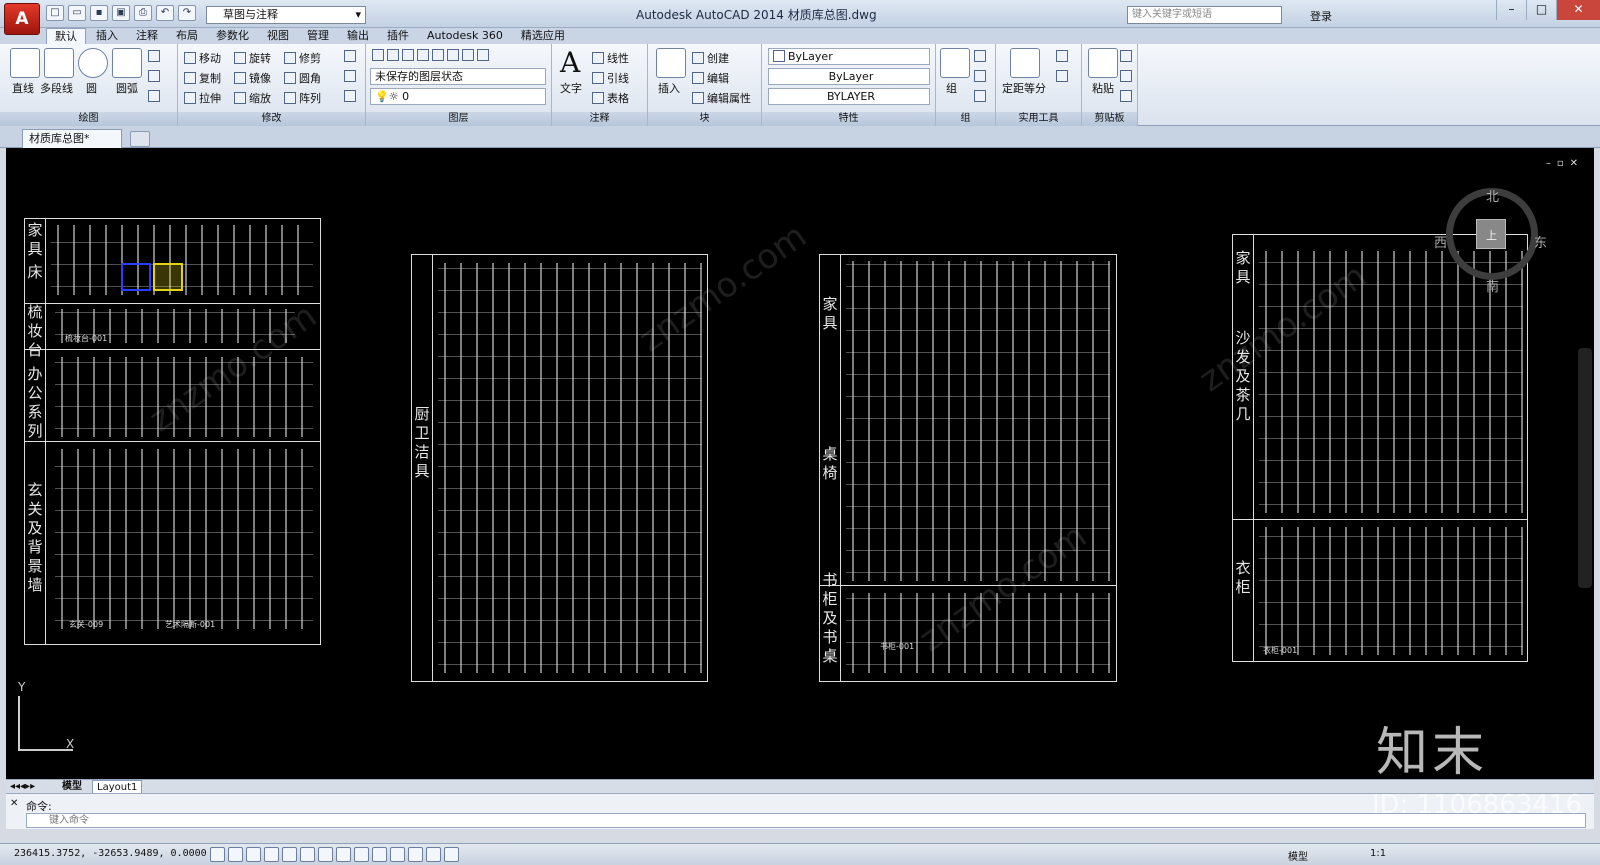 The height and width of the screenshot is (865, 1600). I want to click on command-input: 键入命令, so click(806, 820).